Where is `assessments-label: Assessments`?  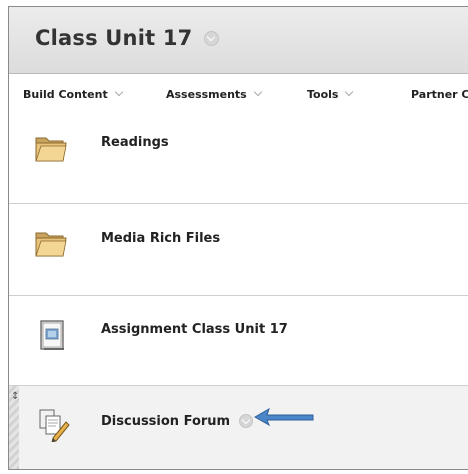
assessments-label: Assessments is located at coordinates (206, 94).